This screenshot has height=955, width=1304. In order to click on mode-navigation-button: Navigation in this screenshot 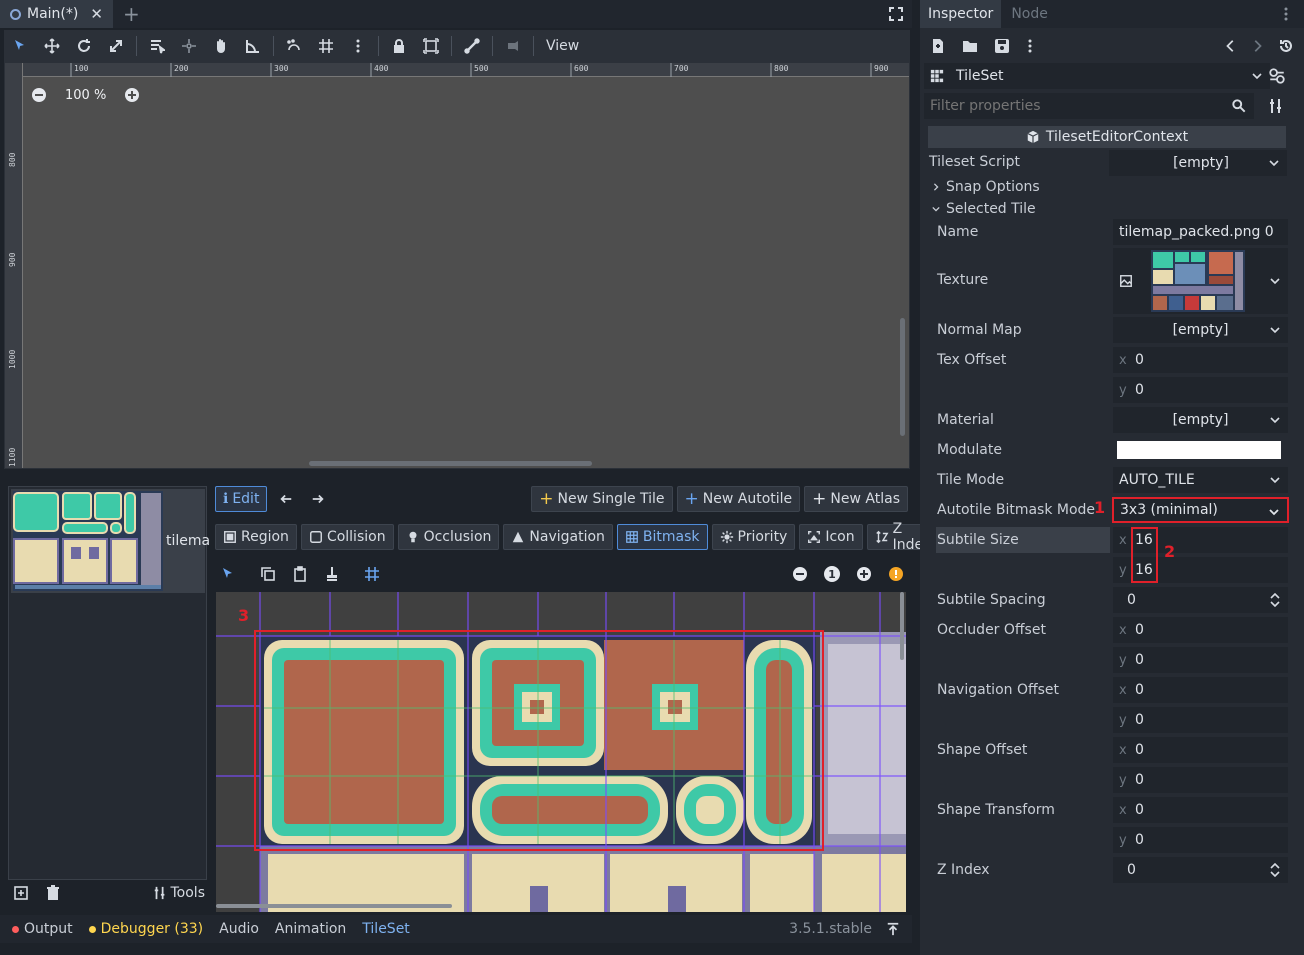, I will do `click(558, 537)`.